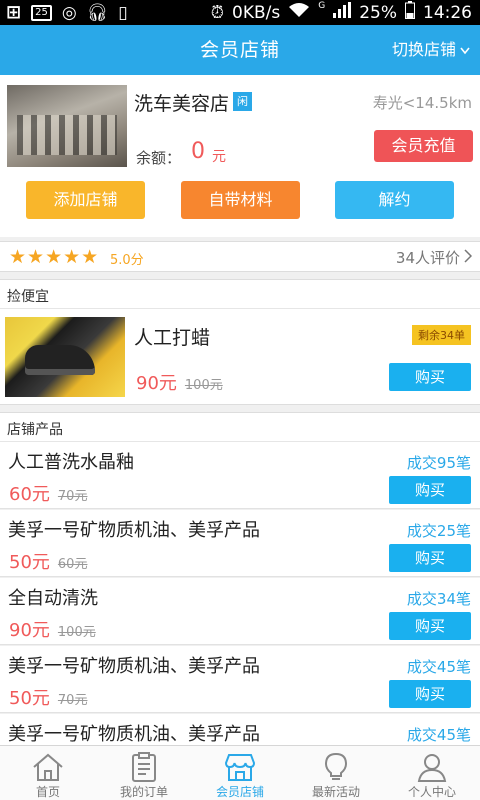 This screenshot has height=800, width=480. Describe the element at coordinates (322, 6) in the screenshot. I see `network-type: G` at that location.